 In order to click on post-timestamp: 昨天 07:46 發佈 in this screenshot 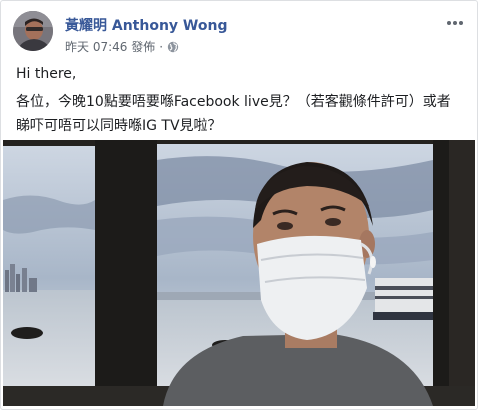, I will do `click(110, 47)`.